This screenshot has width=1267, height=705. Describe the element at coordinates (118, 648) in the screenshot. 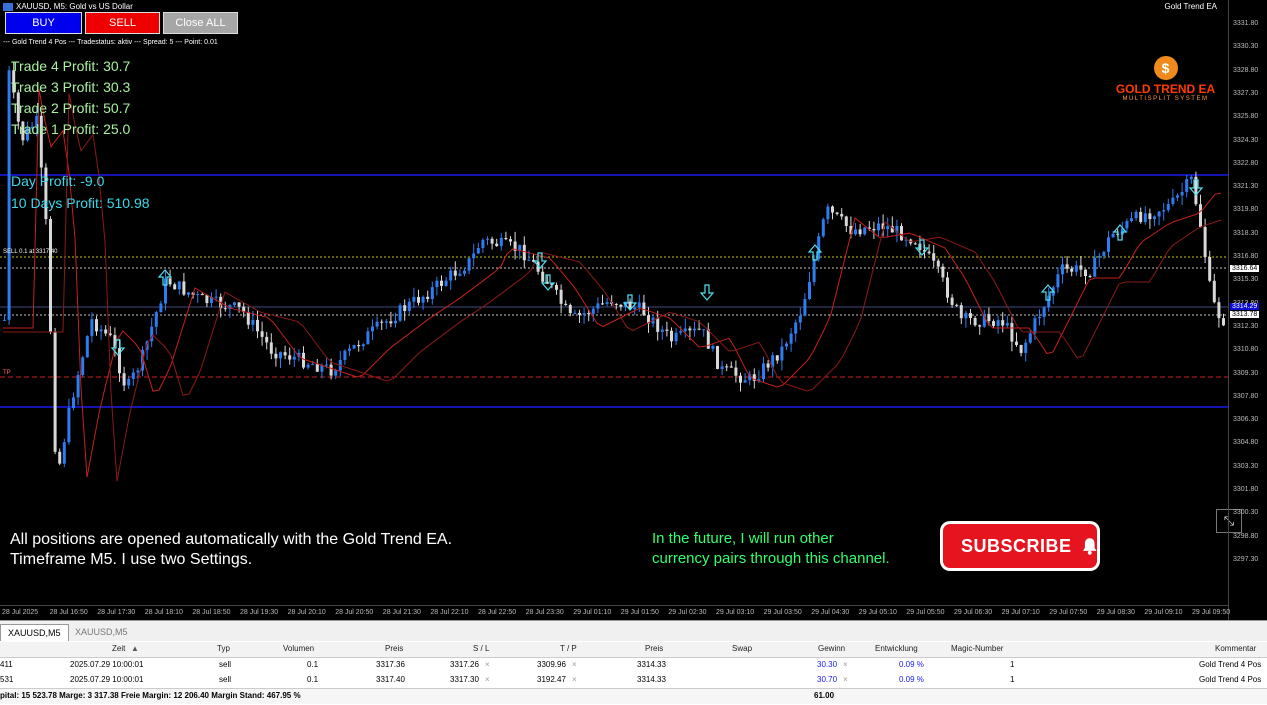

I see `col-zeit: Zeit` at that location.